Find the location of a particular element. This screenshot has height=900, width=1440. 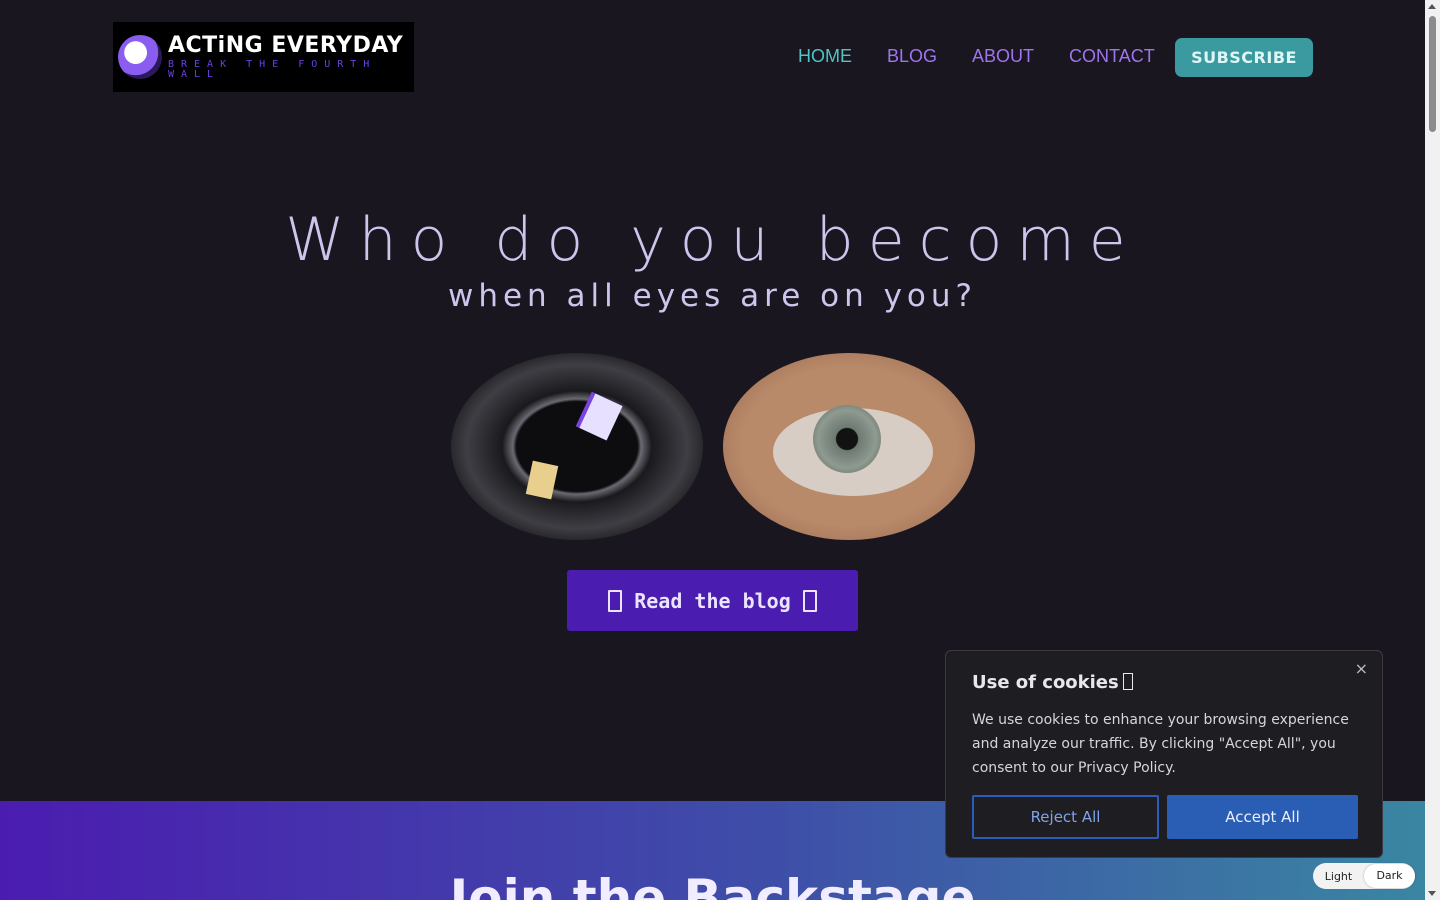

backstage-title: Join the Backstage is located at coordinates (712, 884).